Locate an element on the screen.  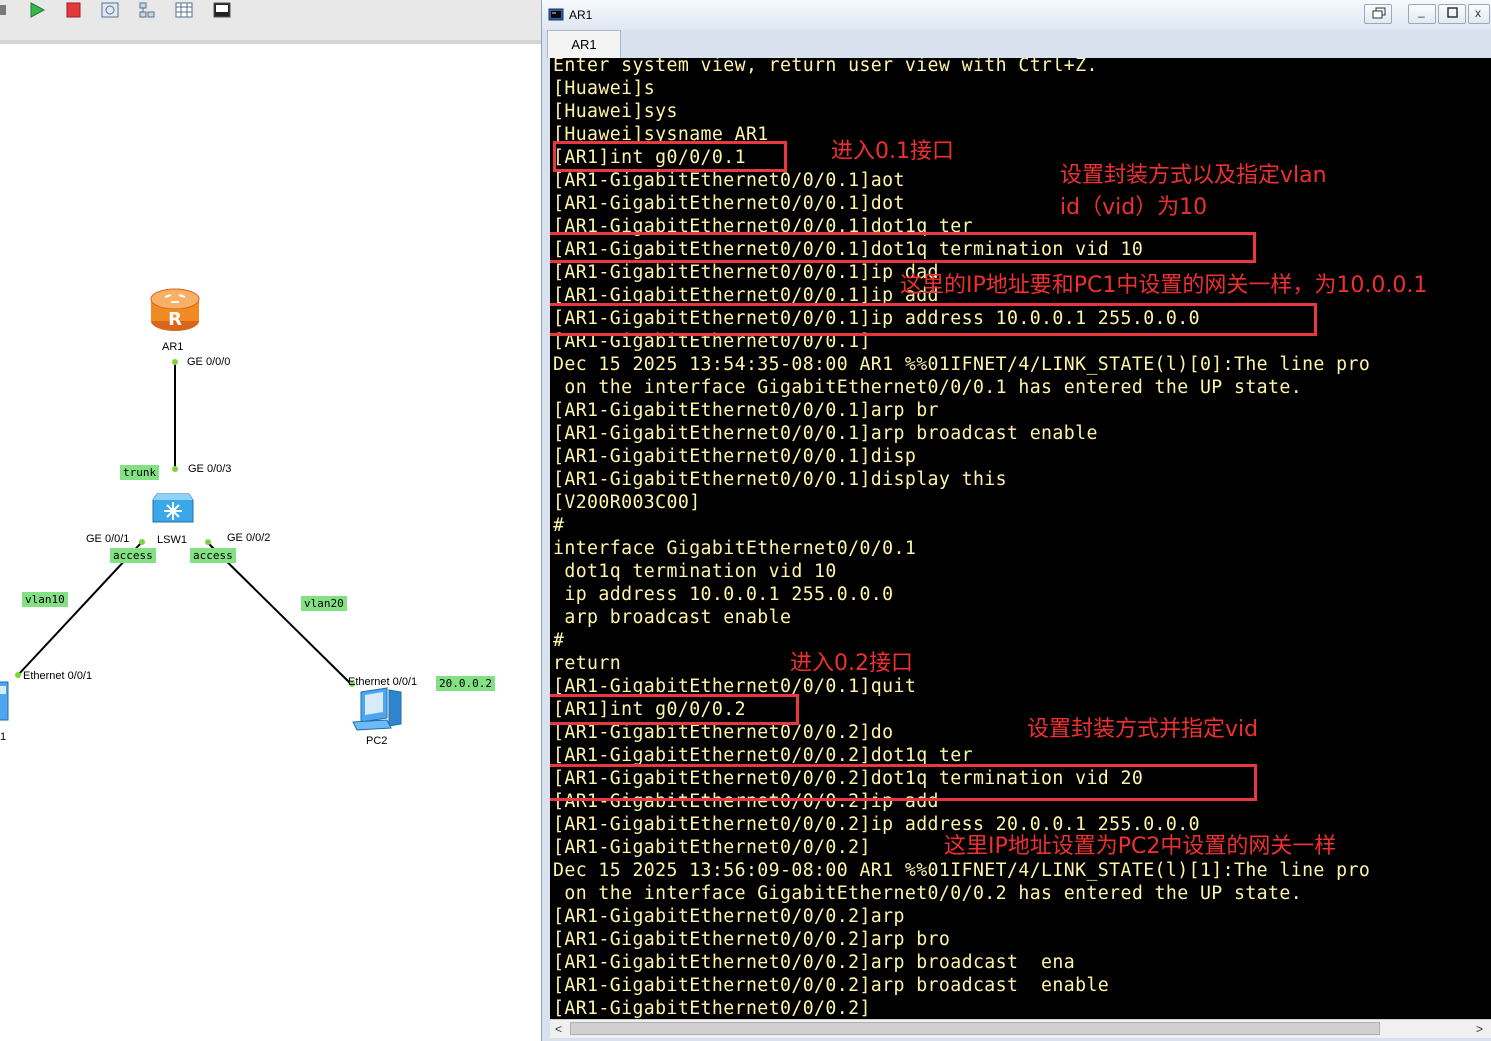
terminal-line: [AR1-GigabitEthernet0/0/0.1]aot is located at coordinates (729, 180).